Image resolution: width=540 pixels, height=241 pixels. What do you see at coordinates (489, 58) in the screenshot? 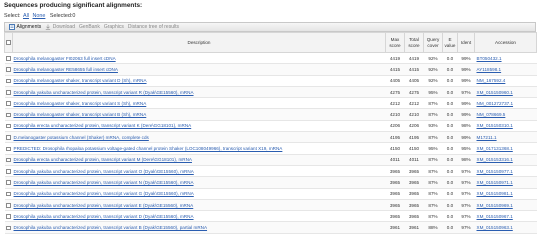
I see `accession-link: BT050432.1` at bounding box center [489, 58].